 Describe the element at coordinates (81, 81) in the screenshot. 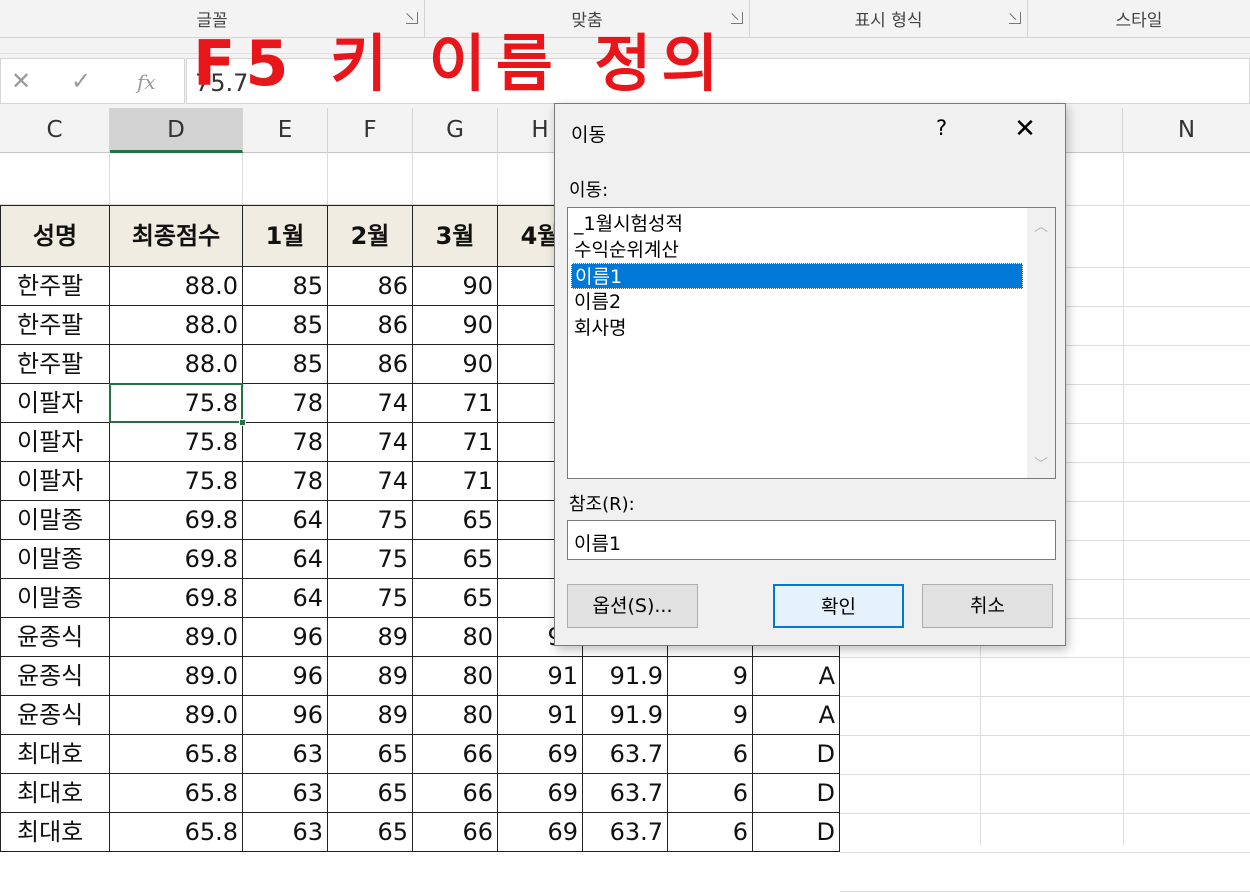

I see `enter-icon: ✓` at that location.